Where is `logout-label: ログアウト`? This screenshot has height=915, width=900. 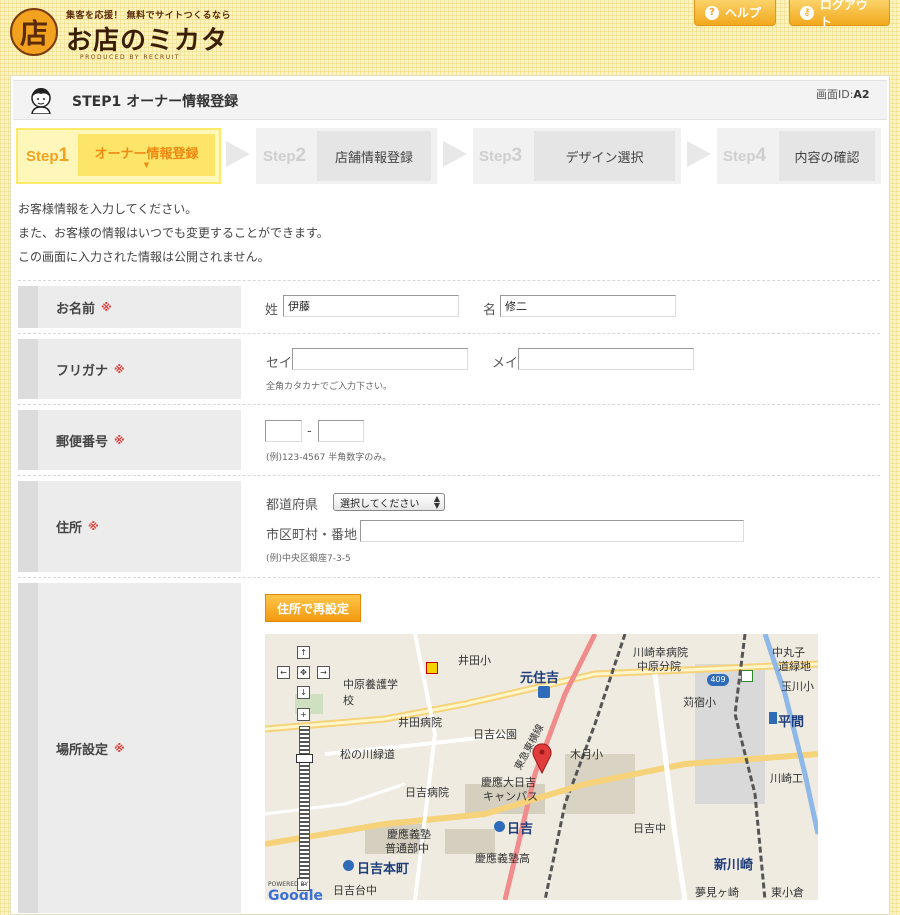
logout-label: ログアウト is located at coordinates (843, 14).